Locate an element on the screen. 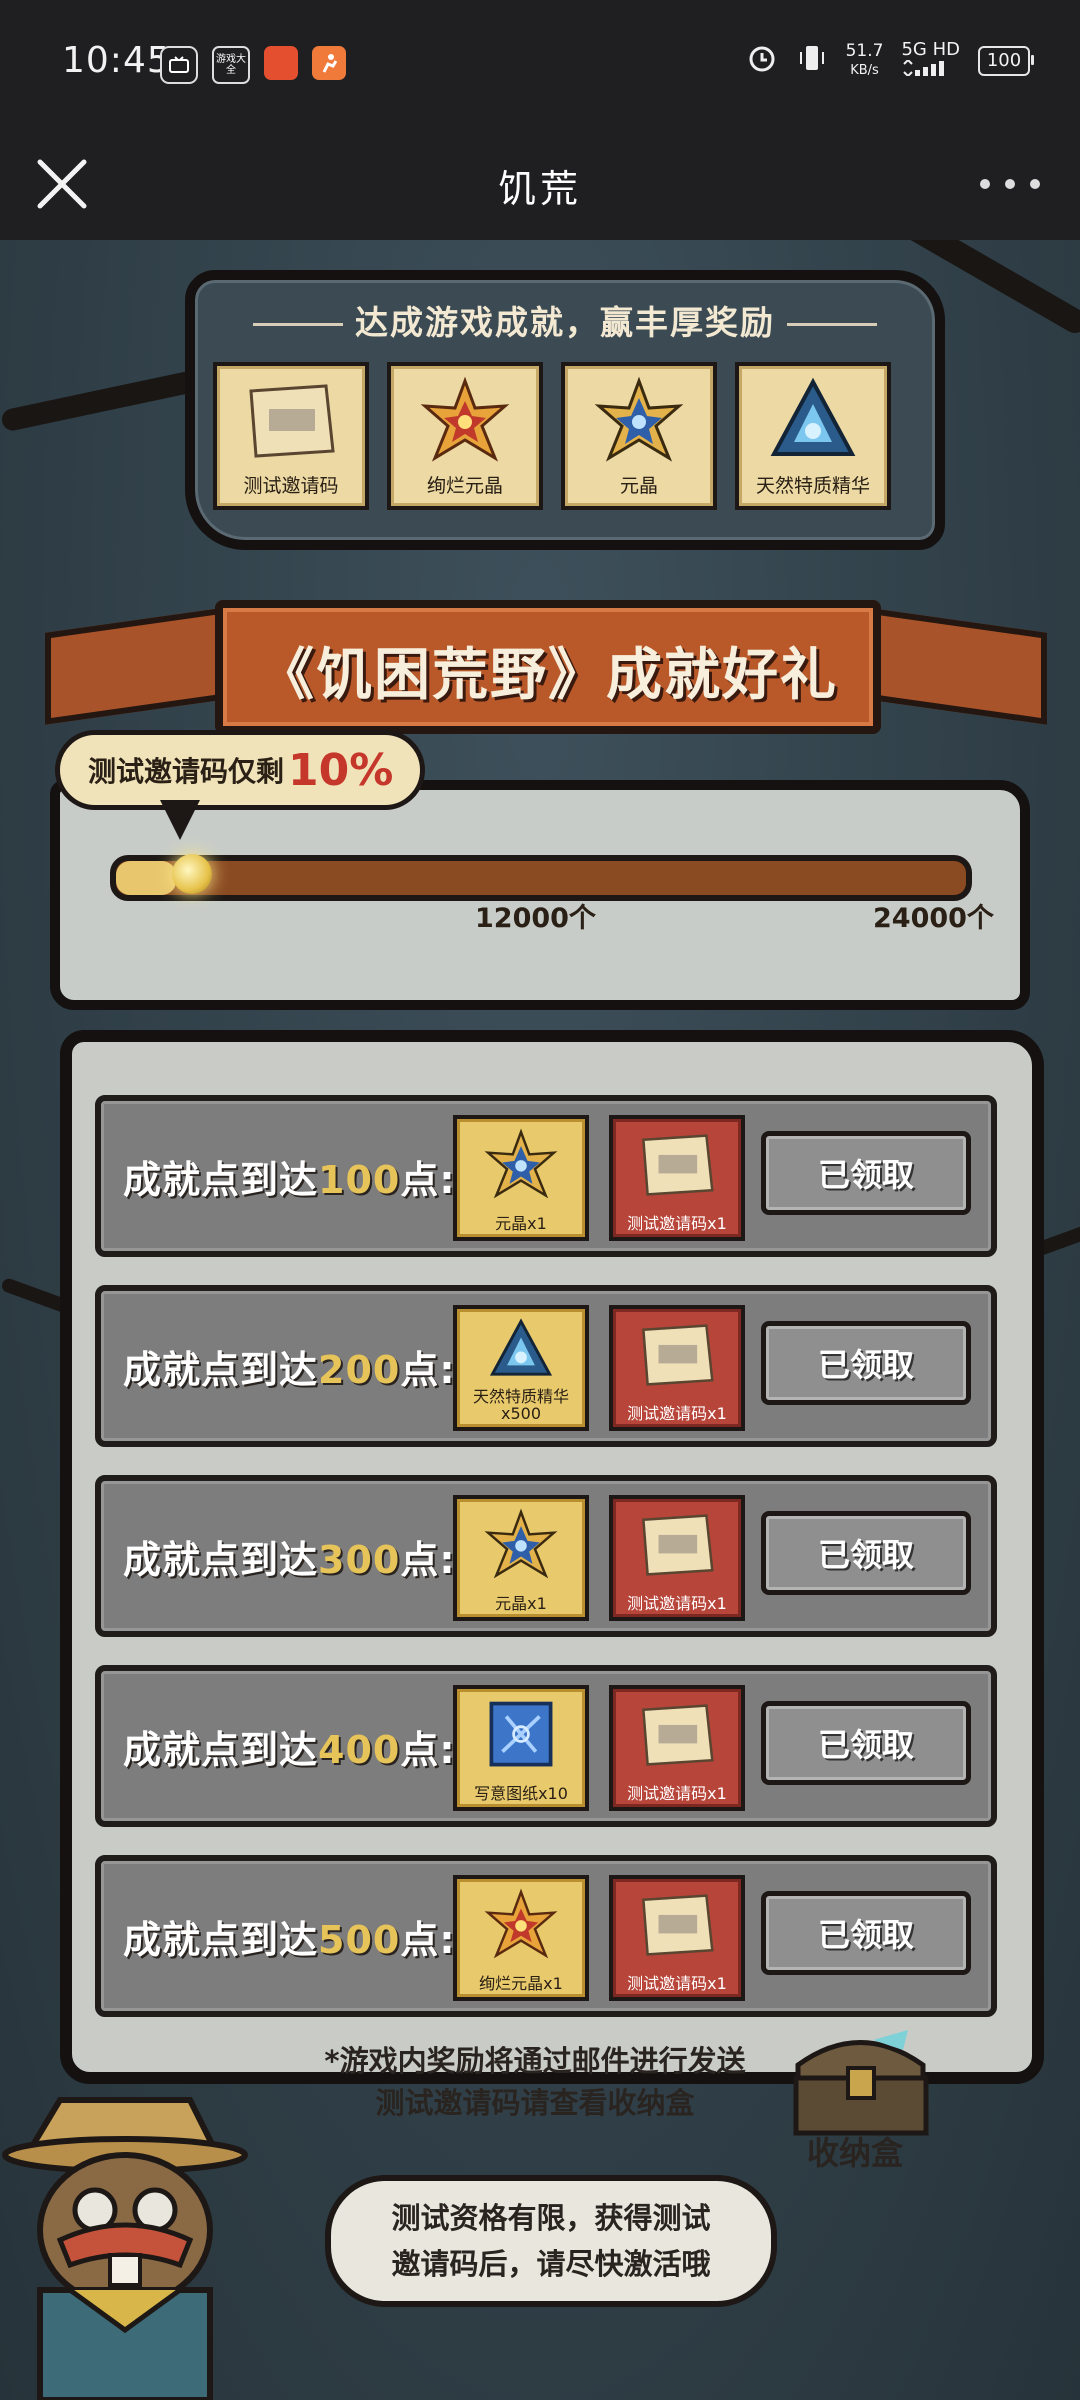  top-reward-item: 天然特质精华 is located at coordinates (813, 436).